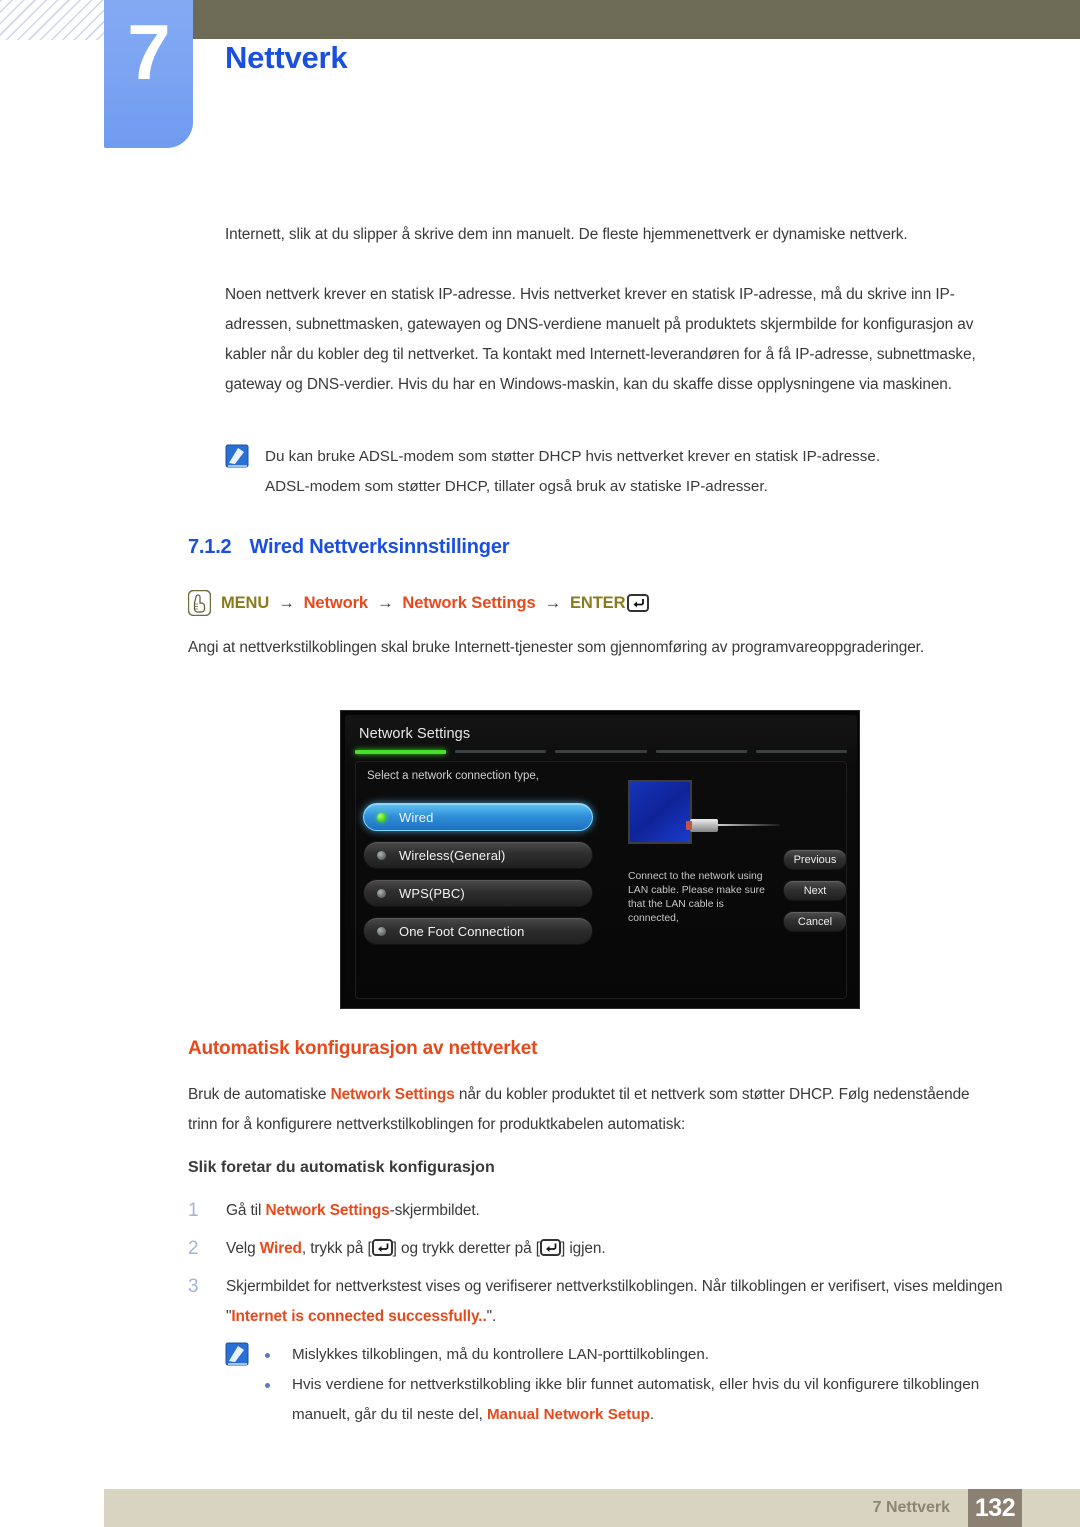  What do you see at coordinates (210, 547) in the screenshot?
I see `section-number: 7.1.2` at bounding box center [210, 547].